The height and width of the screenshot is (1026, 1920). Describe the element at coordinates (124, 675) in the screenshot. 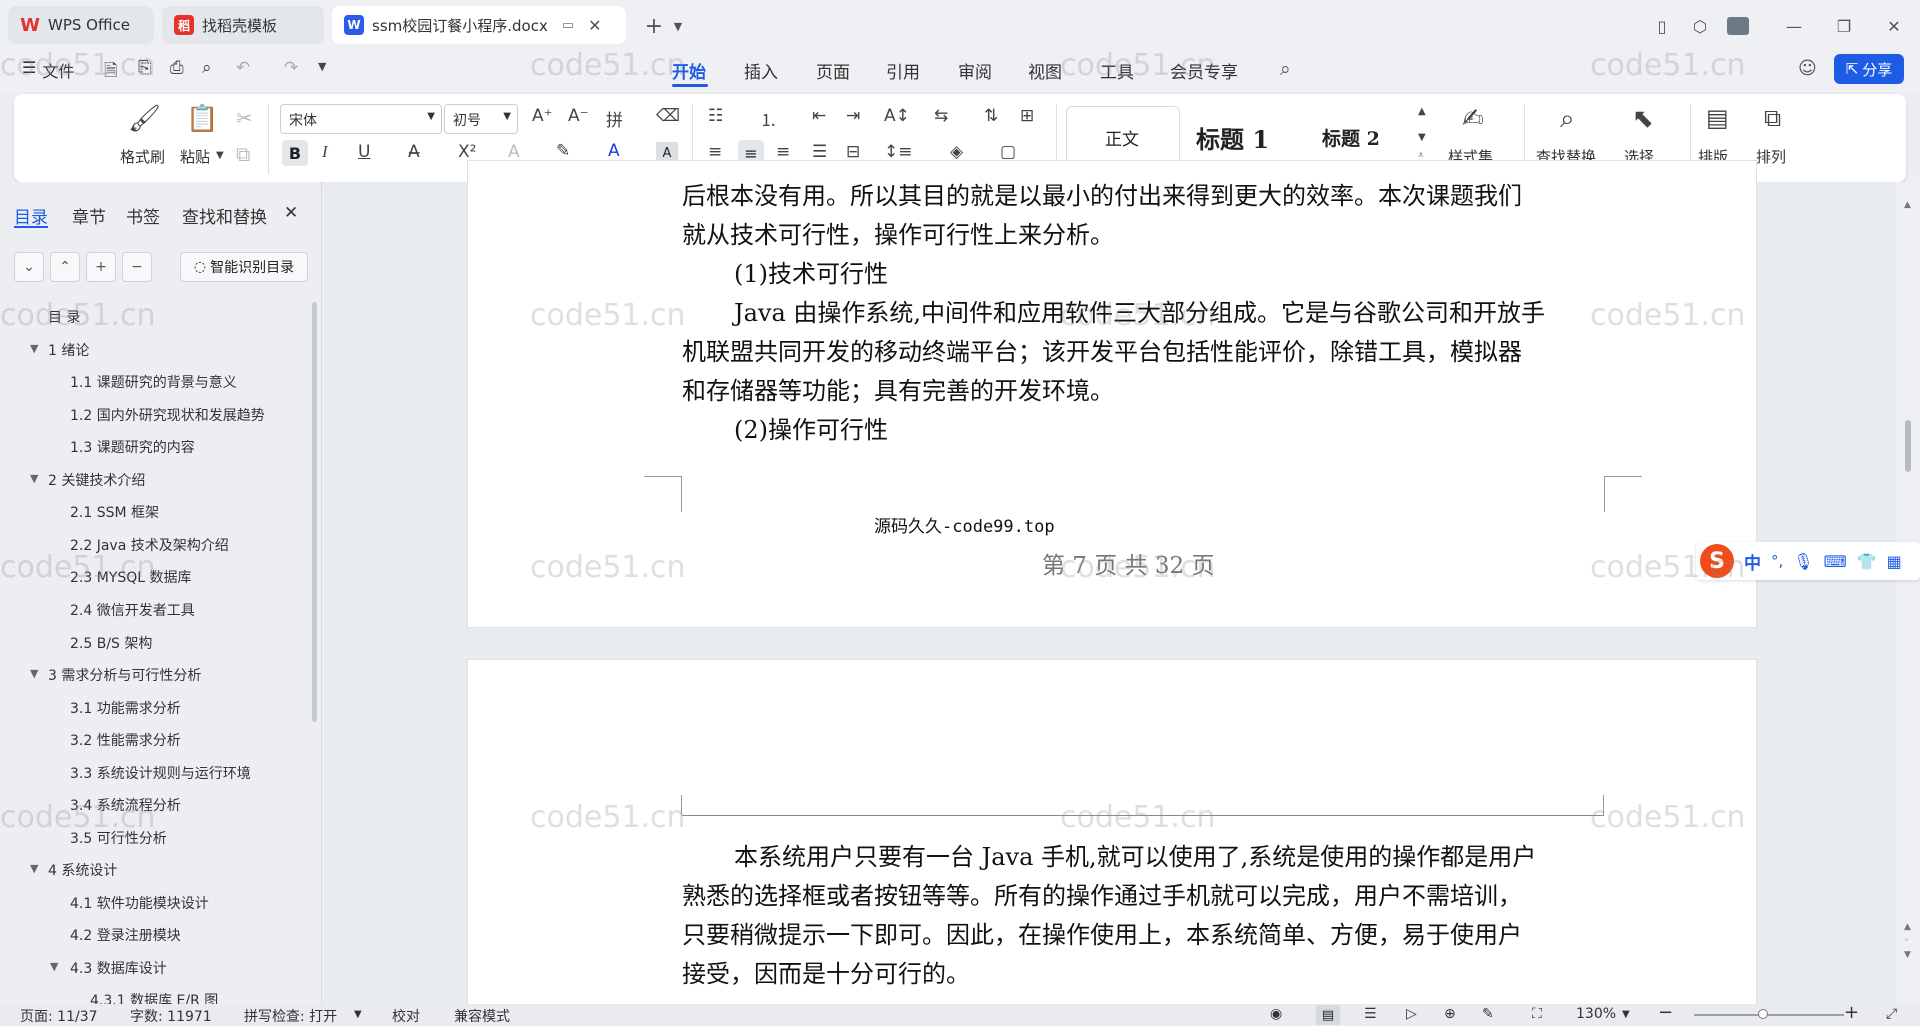

I see `toc-item: 3 需求分析与可行性分析` at that location.